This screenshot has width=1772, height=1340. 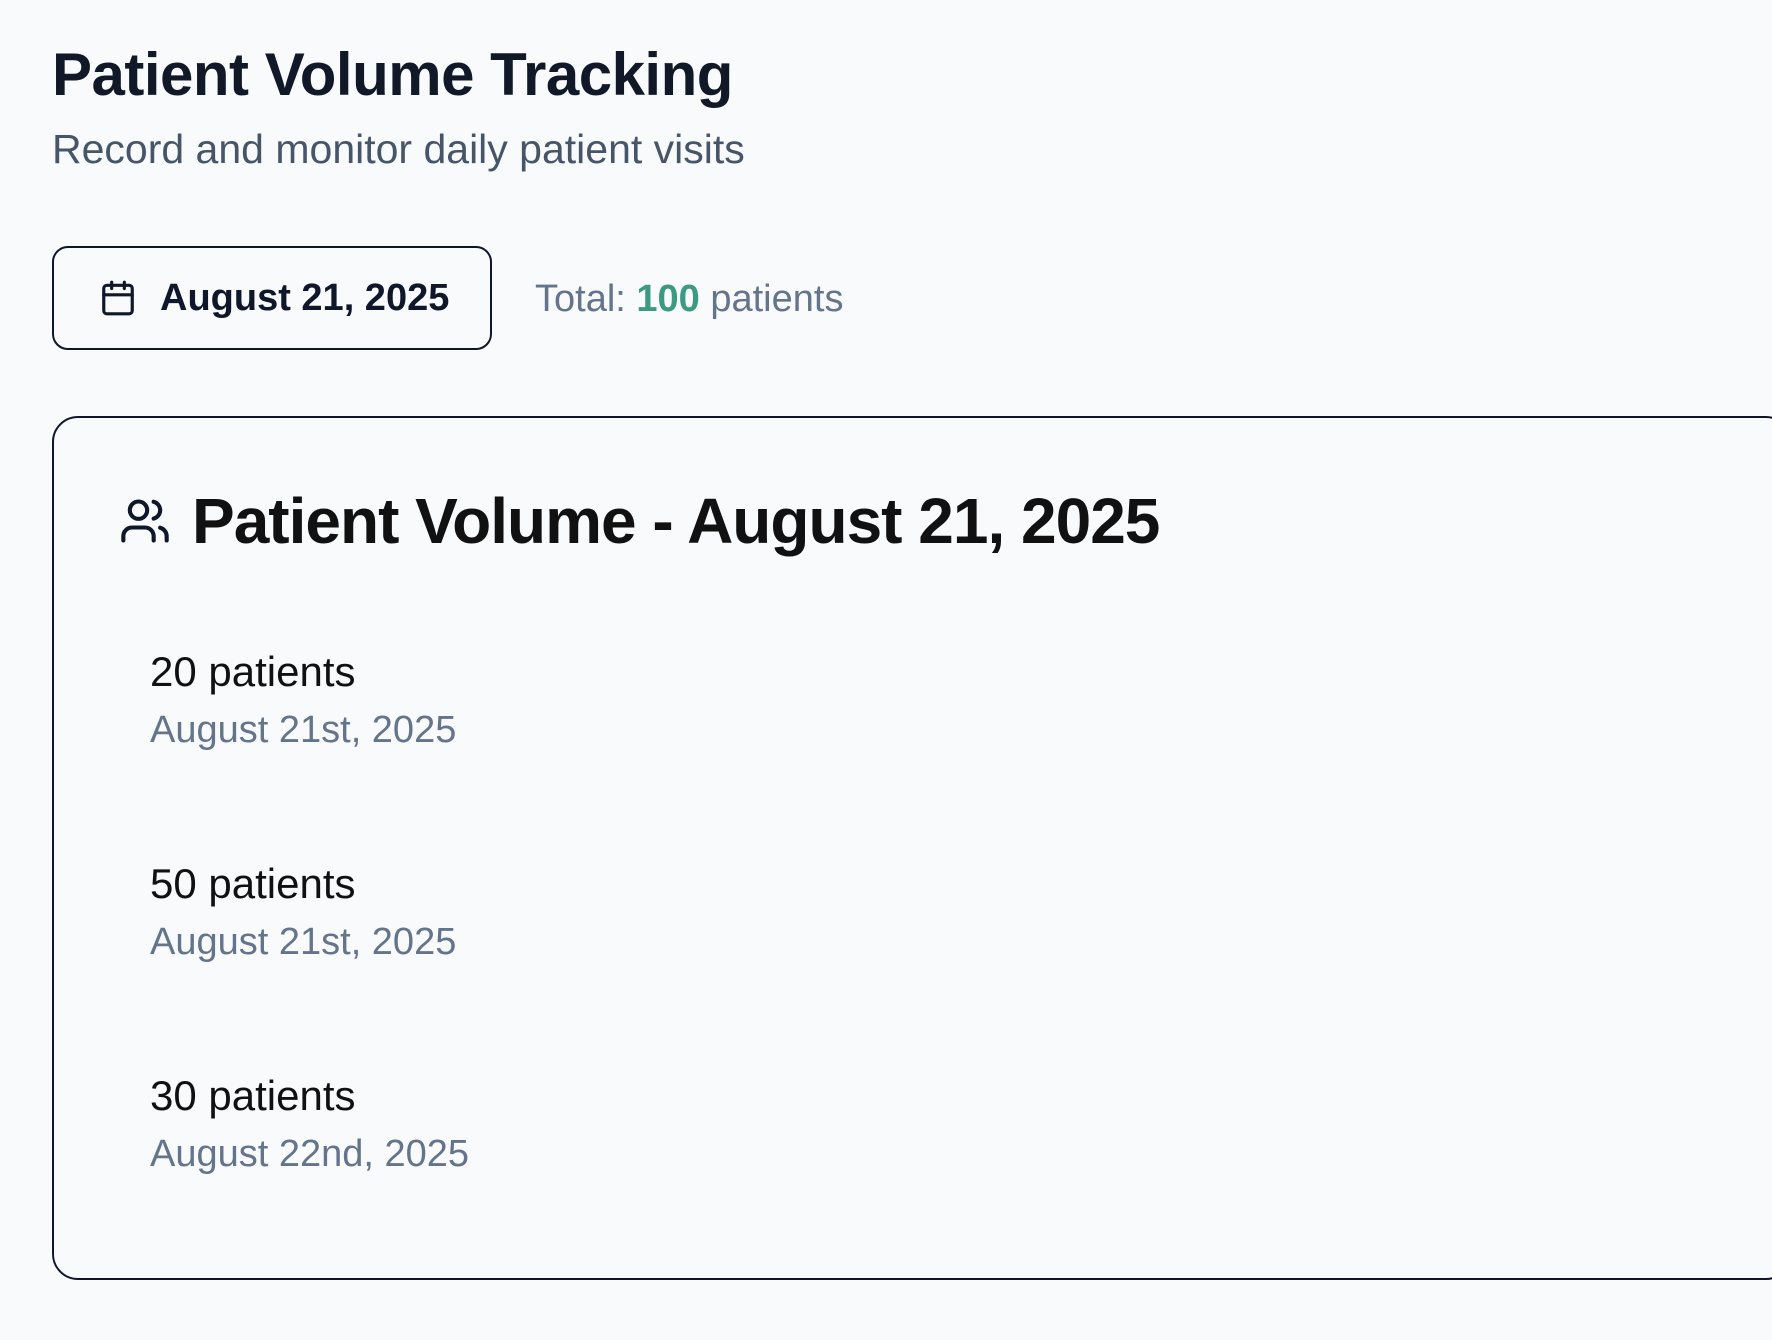 What do you see at coordinates (253, 671) in the screenshot?
I see `entry-count: 20 patients` at bounding box center [253, 671].